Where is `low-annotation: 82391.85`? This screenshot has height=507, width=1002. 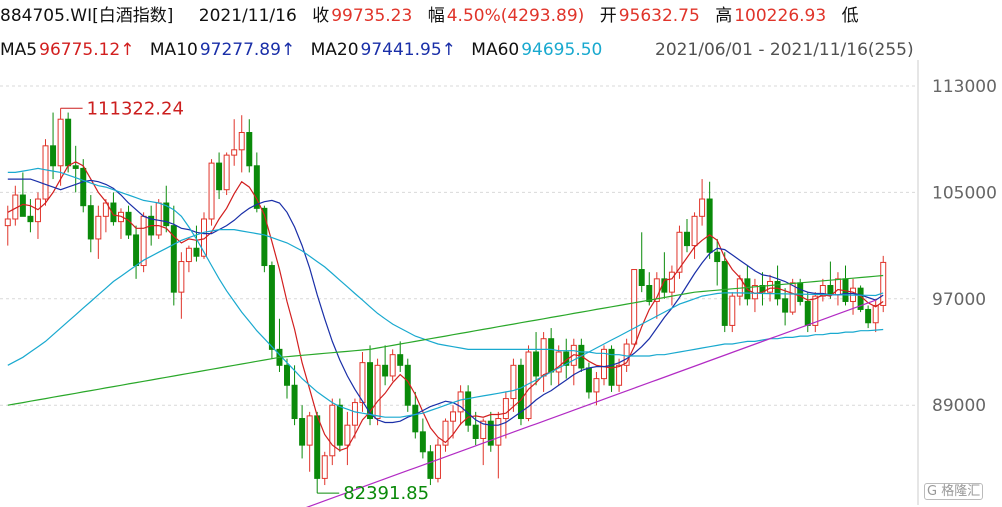 low-annotation: 82391.85 is located at coordinates (386, 493).